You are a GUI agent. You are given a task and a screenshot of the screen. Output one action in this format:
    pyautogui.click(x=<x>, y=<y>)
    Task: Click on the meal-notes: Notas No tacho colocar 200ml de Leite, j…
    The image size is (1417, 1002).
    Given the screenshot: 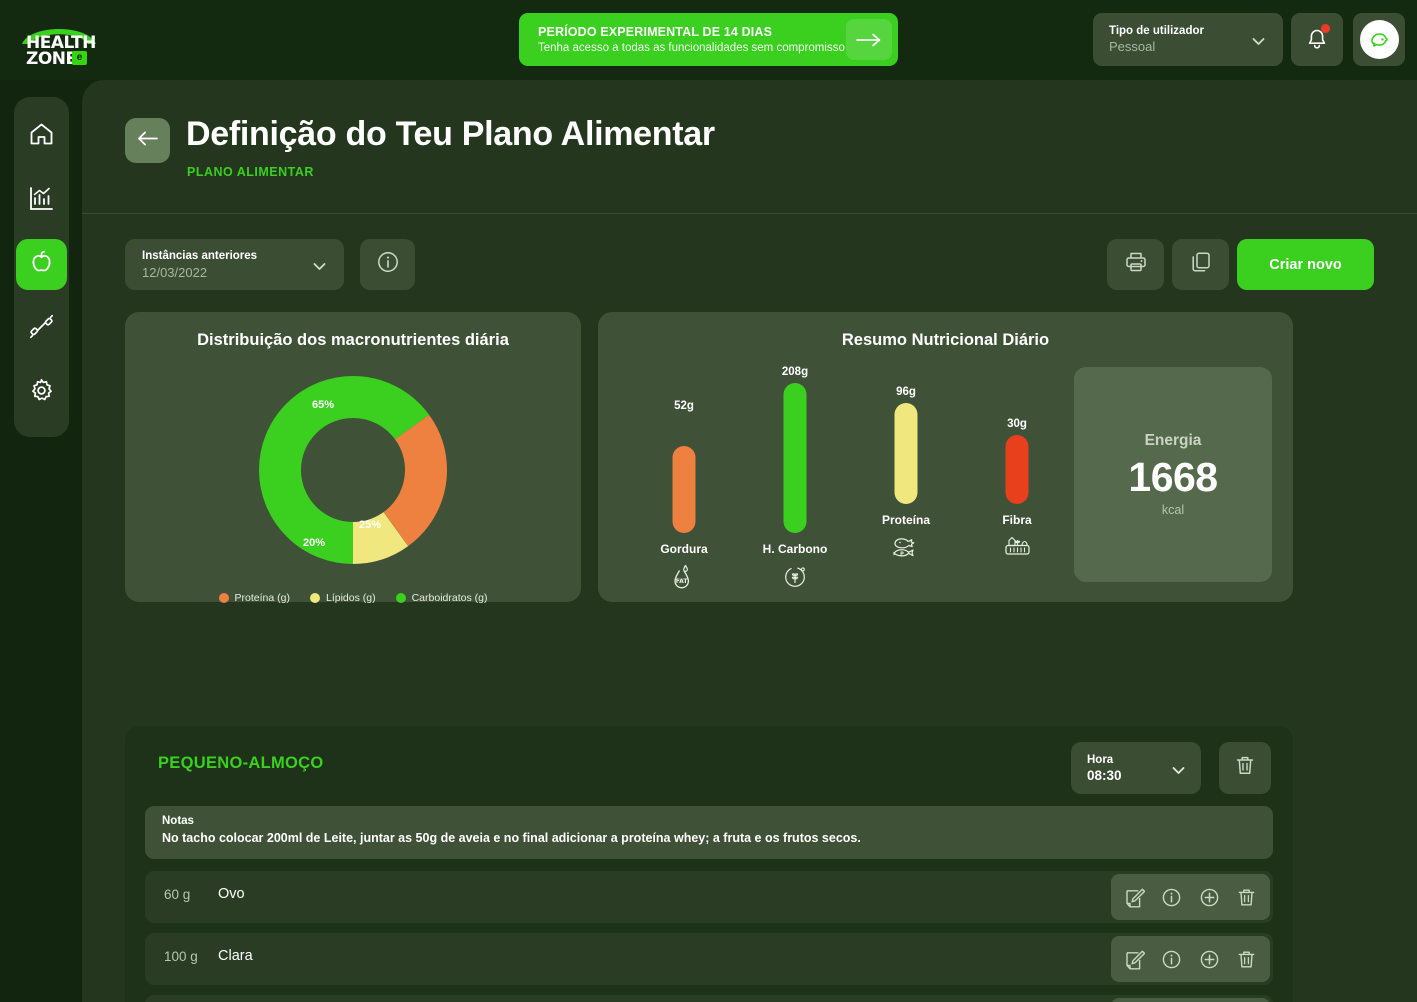 What is the action you would take?
    pyautogui.click(x=709, y=832)
    